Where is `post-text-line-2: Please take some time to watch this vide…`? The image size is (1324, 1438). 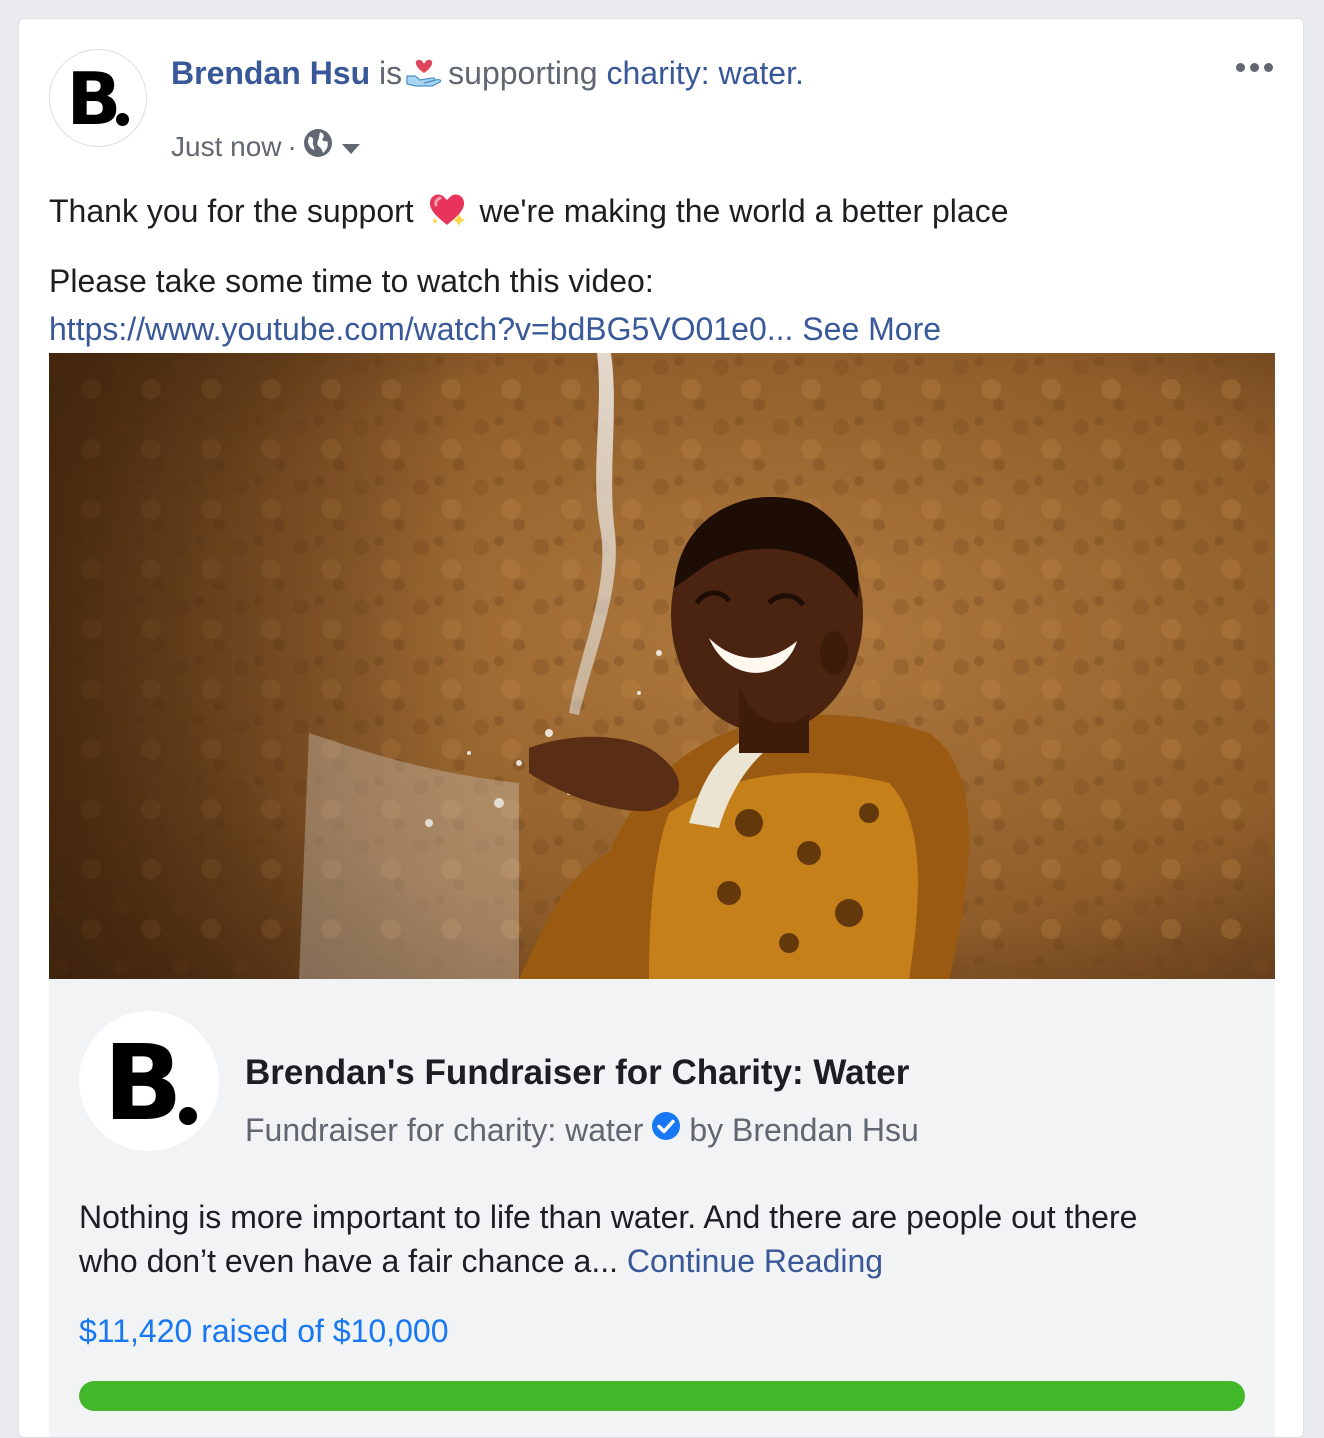
post-text-line-2: Please take some time to watch this vide… is located at coordinates (661, 305).